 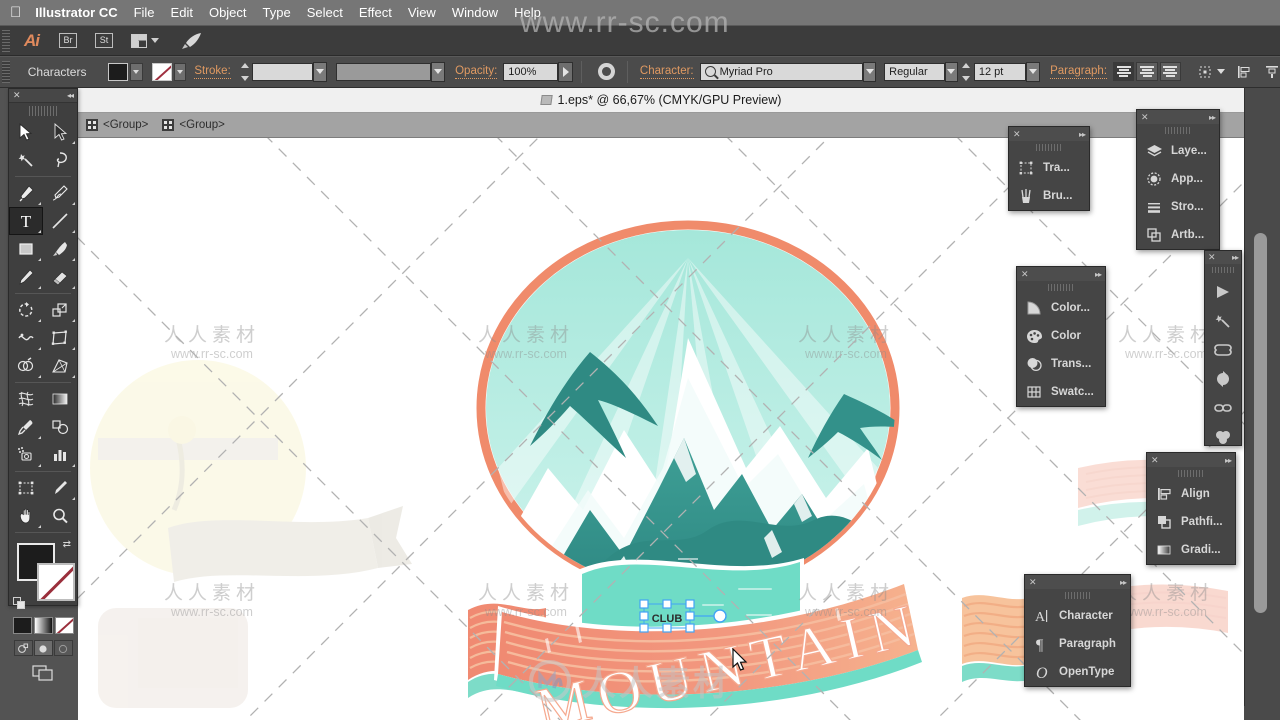 What do you see at coordinates (701, 633) in the screenshot?
I see `selected-text-object: CLUB` at bounding box center [701, 633].